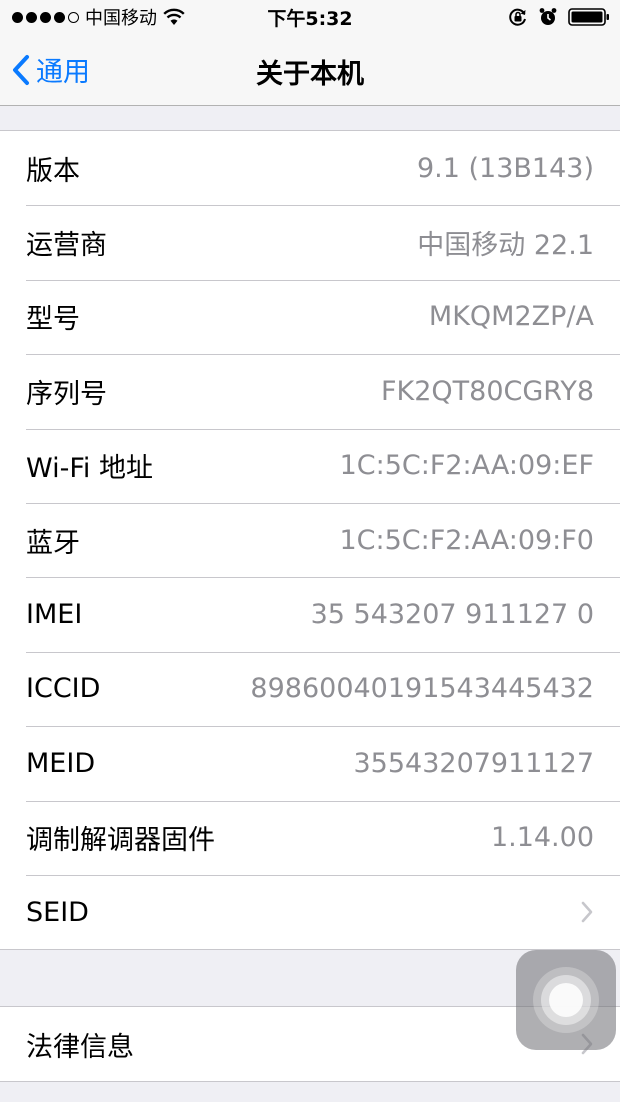 The image size is (620, 1102). I want to click on page-title: 关于本机, so click(310, 74).